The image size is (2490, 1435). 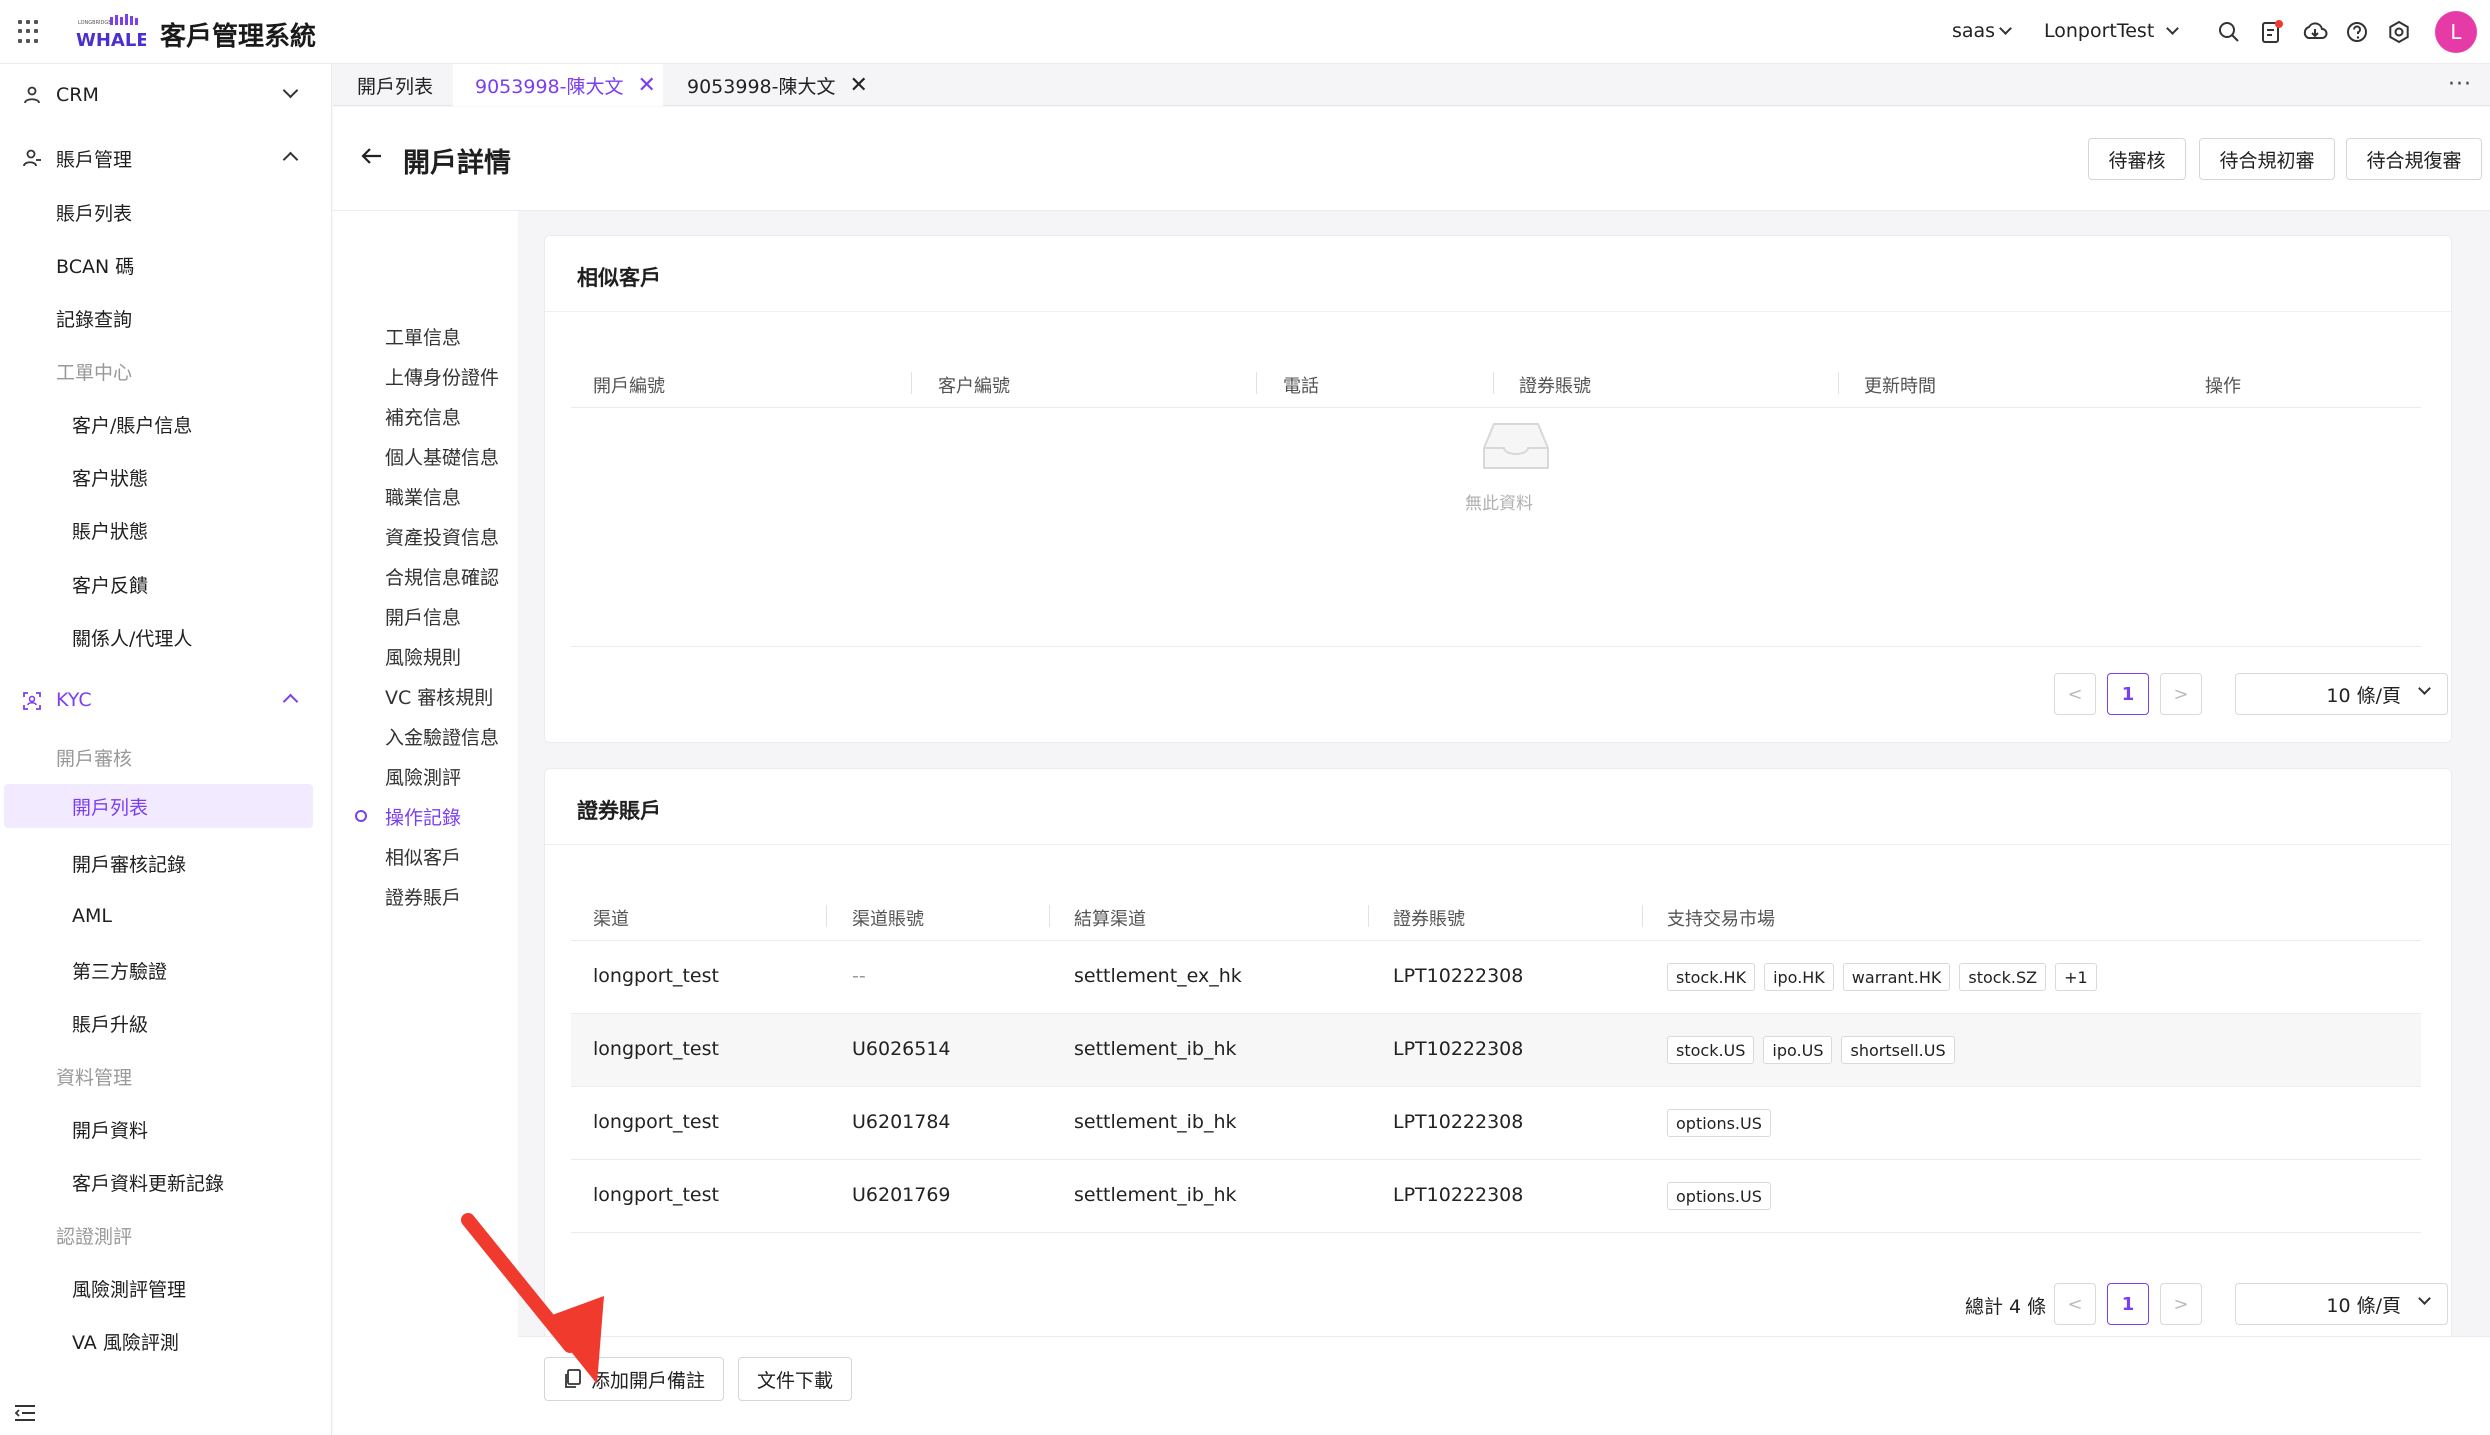 I want to click on sidebar-item-account-mgmt: 賬戶管理, so click(x=166, y=158).